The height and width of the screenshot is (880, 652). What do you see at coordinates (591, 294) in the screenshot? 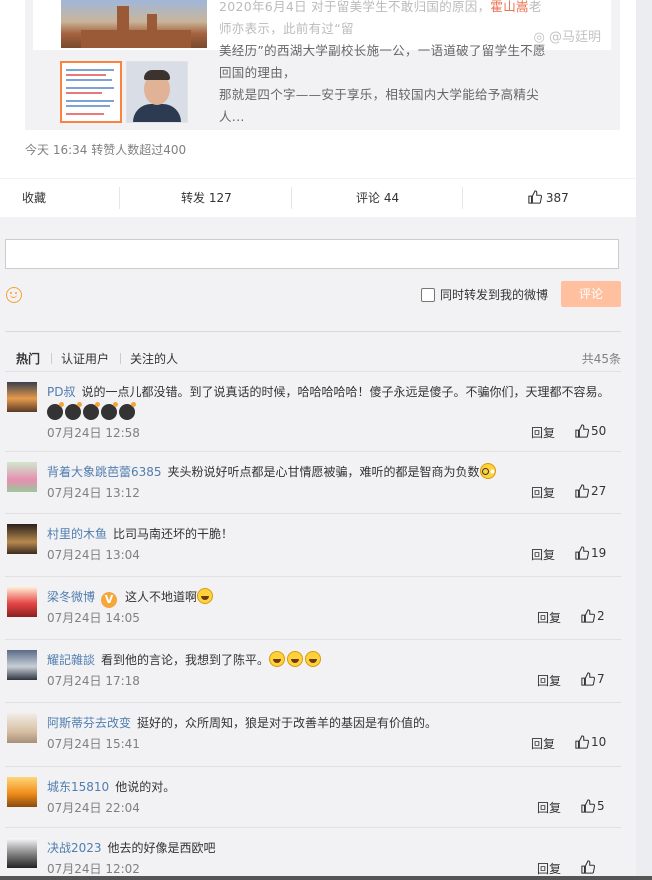
I see `submit-comment-button: 评论` at bounding box center [591, 294].